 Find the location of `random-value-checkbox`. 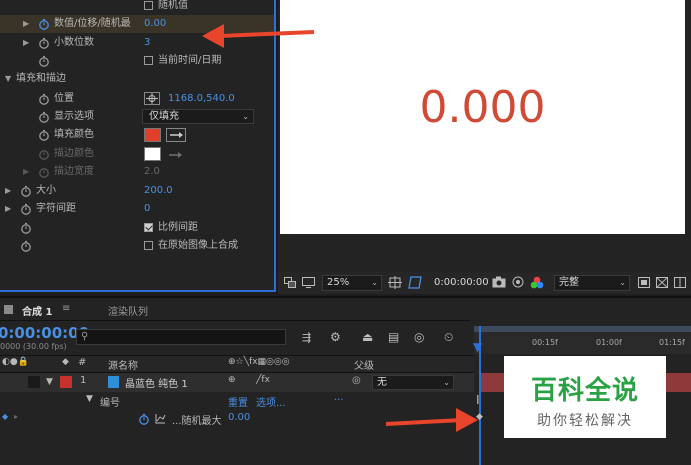

random-value-checkbox is located at coordinates (148, 5).